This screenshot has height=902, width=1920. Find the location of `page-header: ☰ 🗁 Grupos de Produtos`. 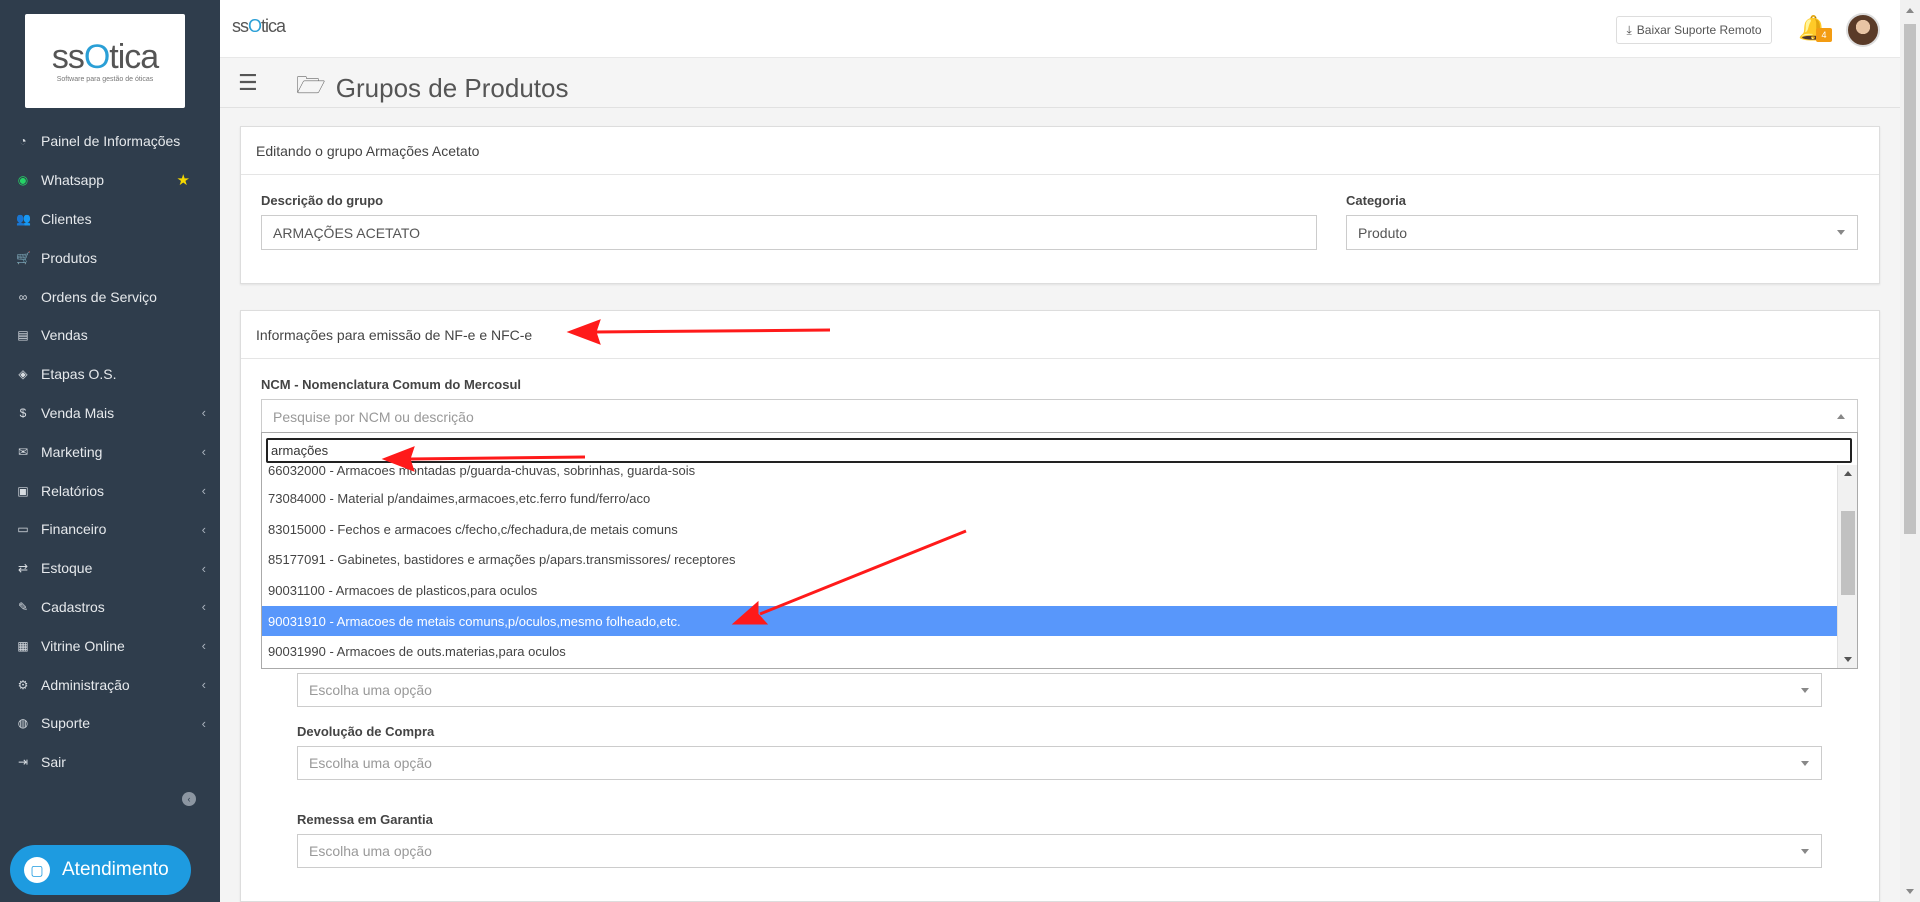

page-header: ☰ 🗁 Grupos de Produtos is located at coordinates (1060, 83).